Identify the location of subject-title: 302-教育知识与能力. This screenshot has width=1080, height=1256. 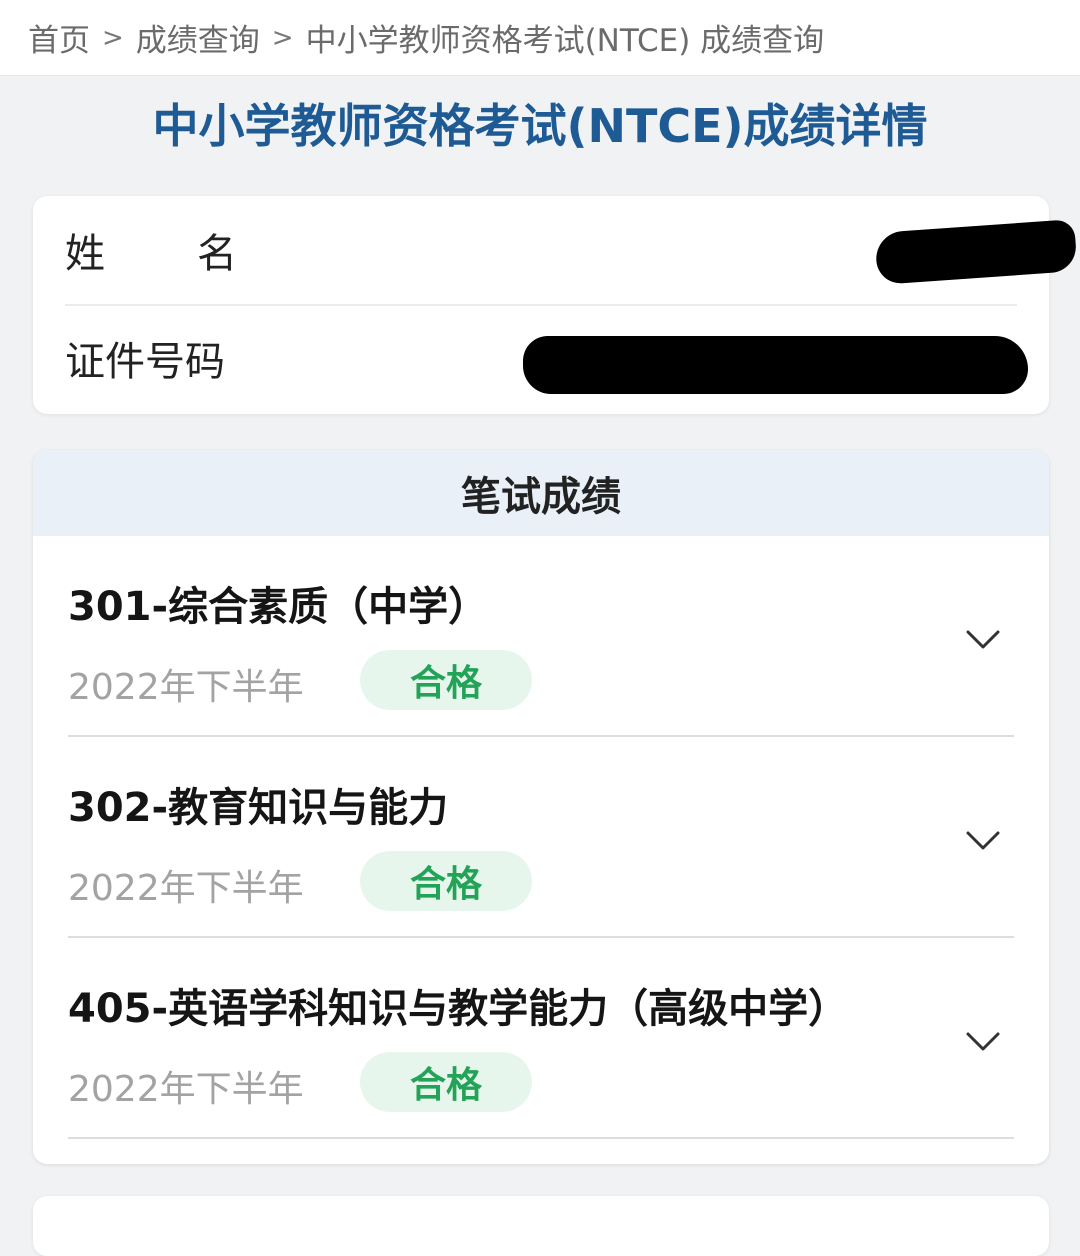
(258, 808).